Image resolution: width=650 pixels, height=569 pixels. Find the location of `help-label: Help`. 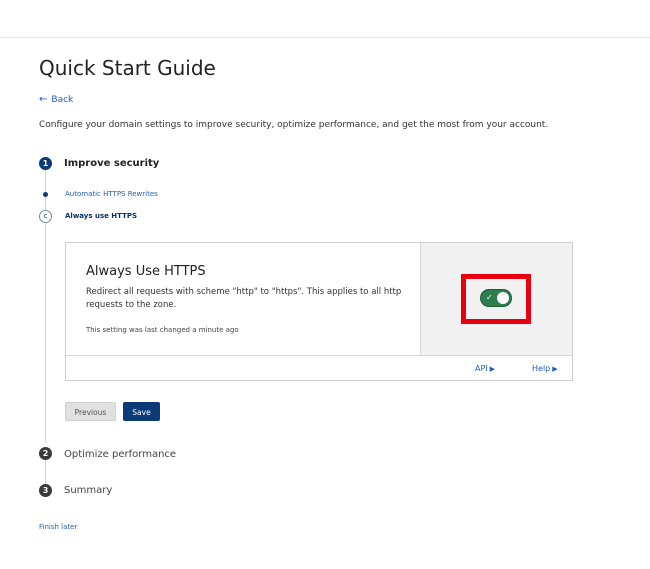

help-label: Help is located at coordinates (541, 368).